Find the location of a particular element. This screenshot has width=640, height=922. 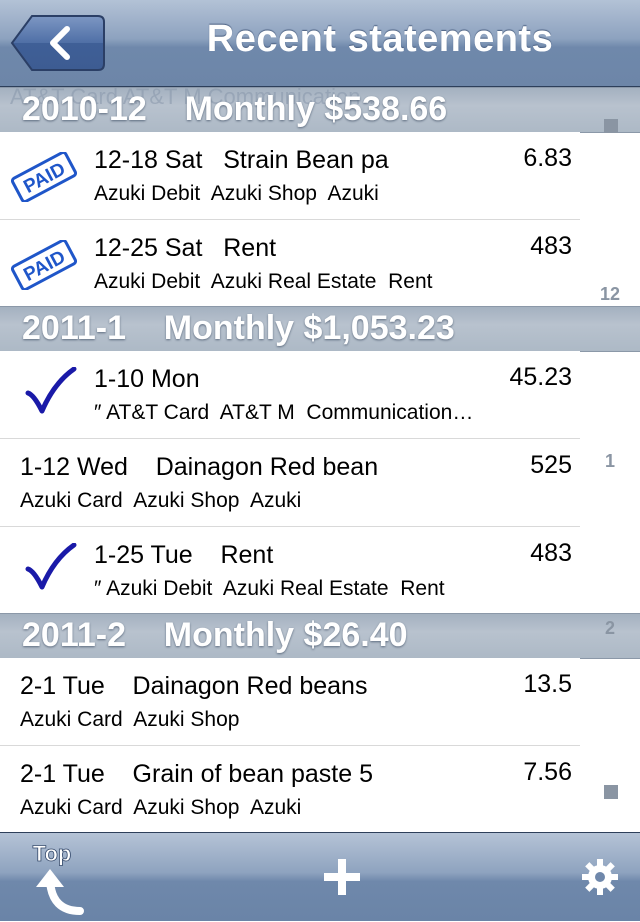

section-label: 2011-2 Monthly $26.40 is located at coordinates (215, 635).